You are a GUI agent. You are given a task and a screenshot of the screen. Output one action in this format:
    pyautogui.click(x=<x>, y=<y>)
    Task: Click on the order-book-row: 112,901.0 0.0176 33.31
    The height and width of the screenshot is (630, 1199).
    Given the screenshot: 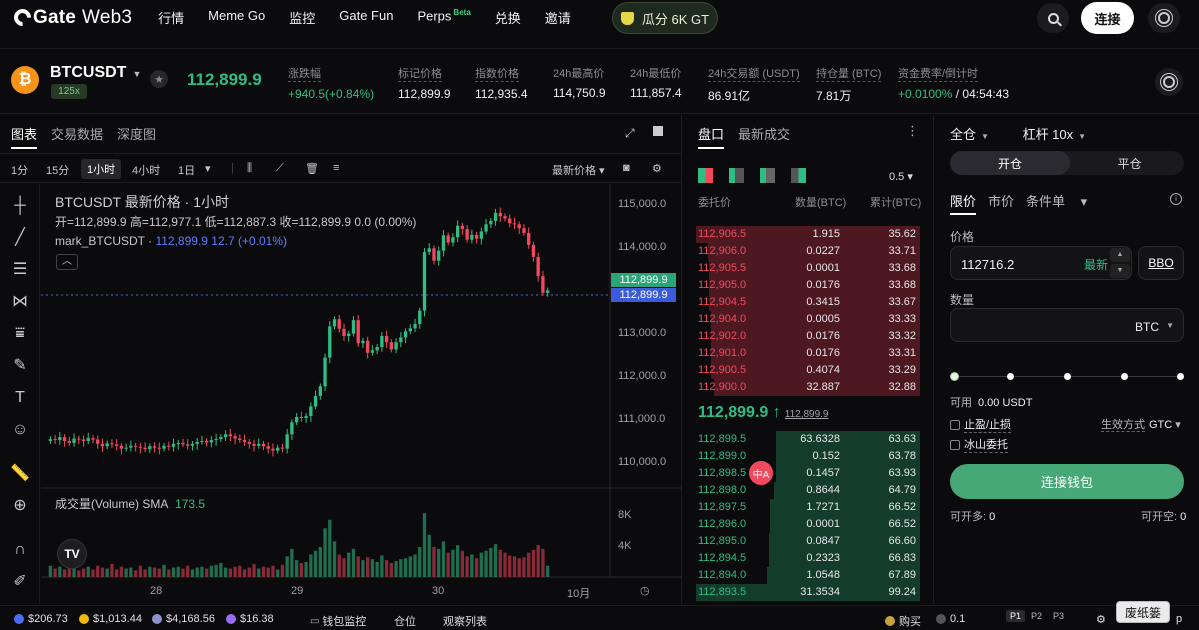 What is the action you would take?
    pyautogui.click(x=807, y=353)
    